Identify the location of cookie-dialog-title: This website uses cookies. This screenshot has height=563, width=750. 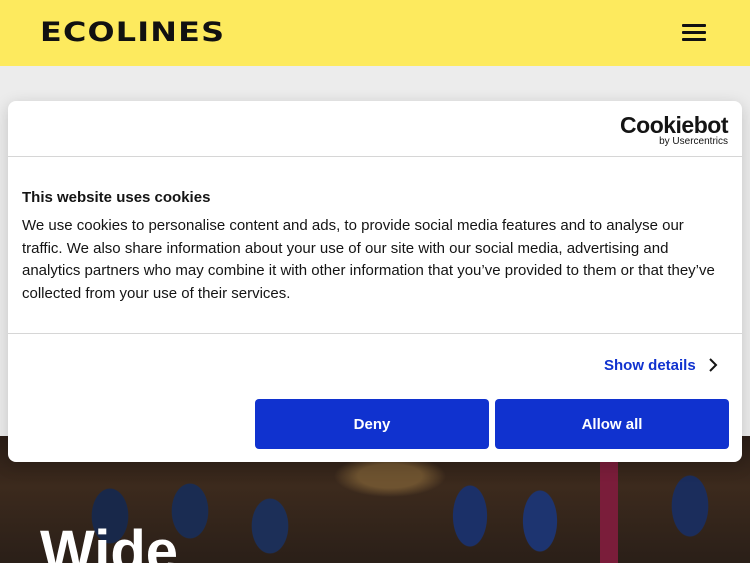
(116, 197).